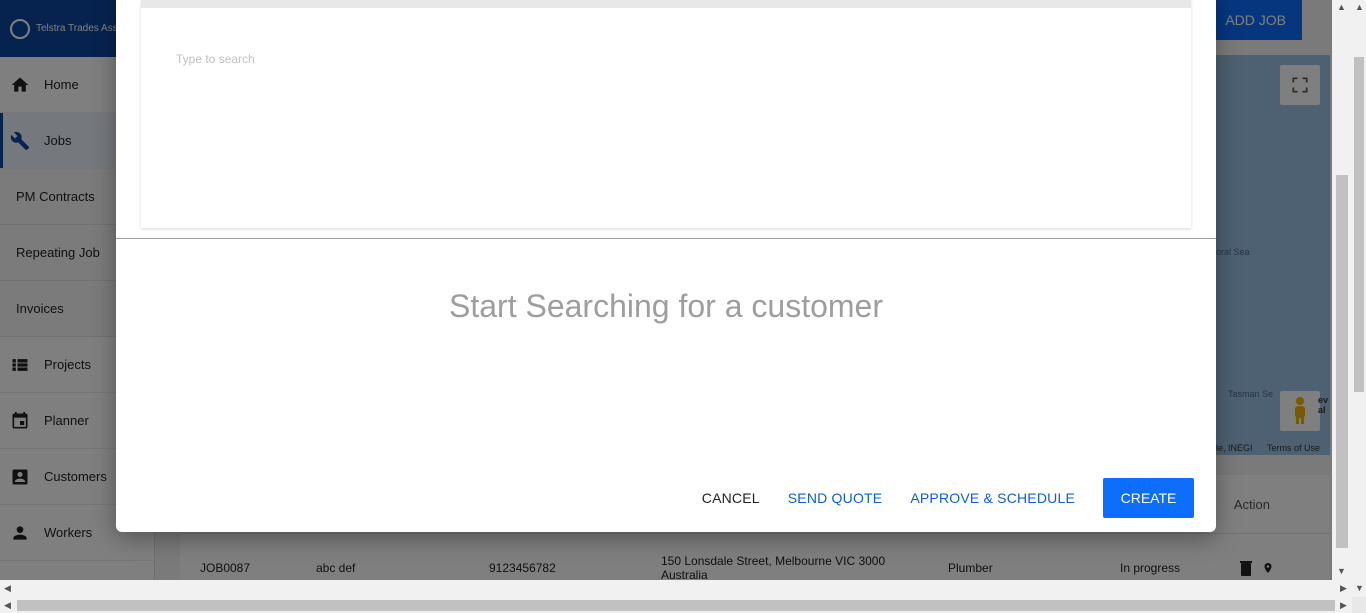  I want to click on inner-scroll-right-arrow-icon: ▶, so click(1343, 588).